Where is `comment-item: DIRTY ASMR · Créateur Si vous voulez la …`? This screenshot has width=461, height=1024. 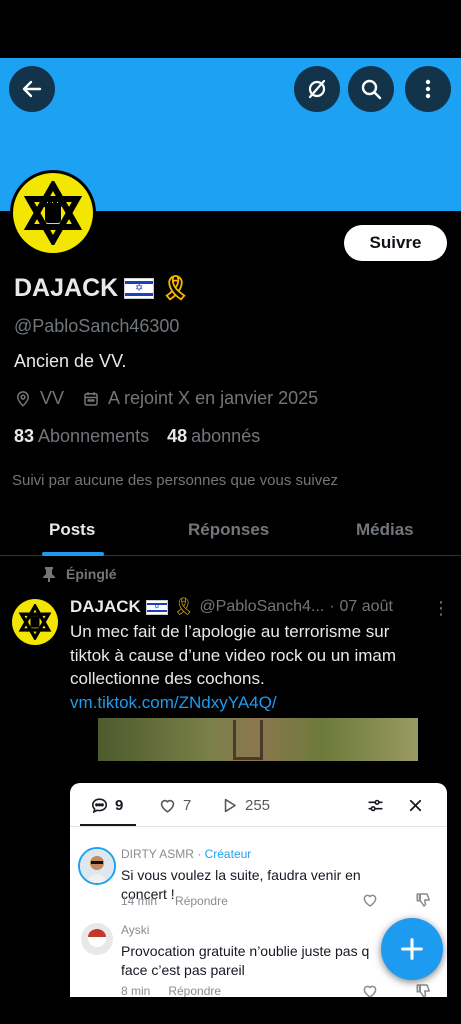 comment-item: DIRTY ASMR · Créateur Si vous voulez la … is located at coordinates (260, 879).